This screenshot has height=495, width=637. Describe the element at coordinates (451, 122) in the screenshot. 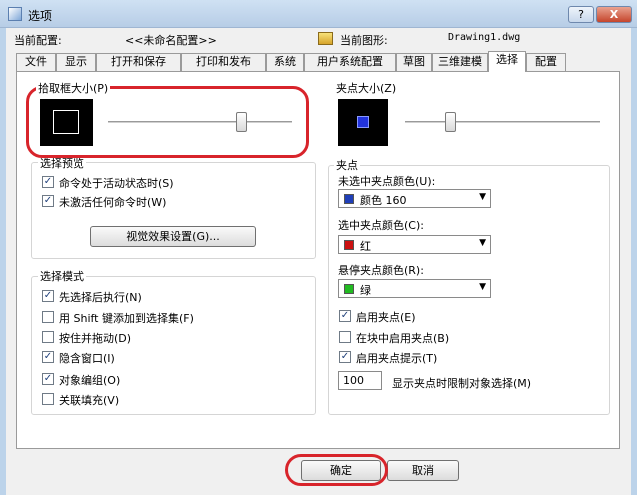

I see `grip-slider-thumb` at that location.